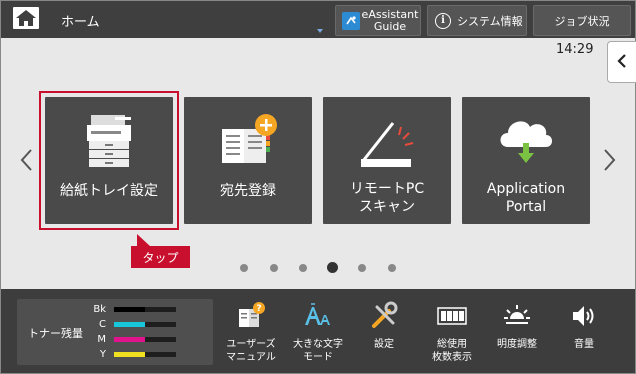 The height and width of the screenshot is (374, 636). Describe the element at coordinates (318, 351) in the screenshot. I see `footer-label: 大きな文字 モード` at that location.